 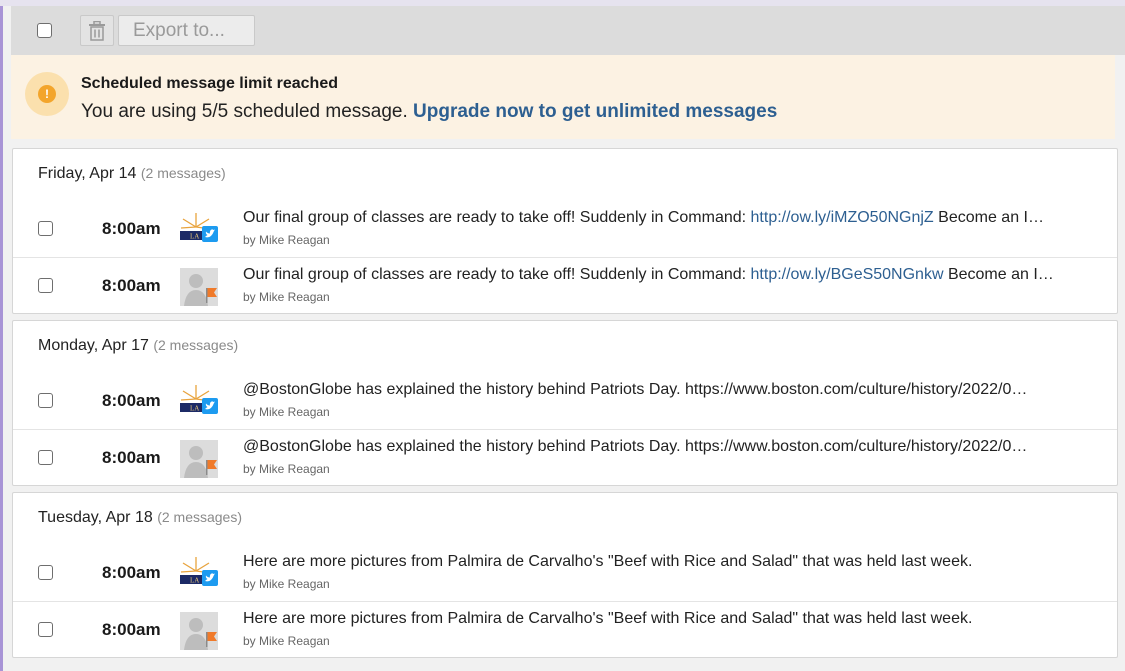 I want to click on message-link: http://ow.ly/BGeS50NGnkw, so click(x=847, y=274).